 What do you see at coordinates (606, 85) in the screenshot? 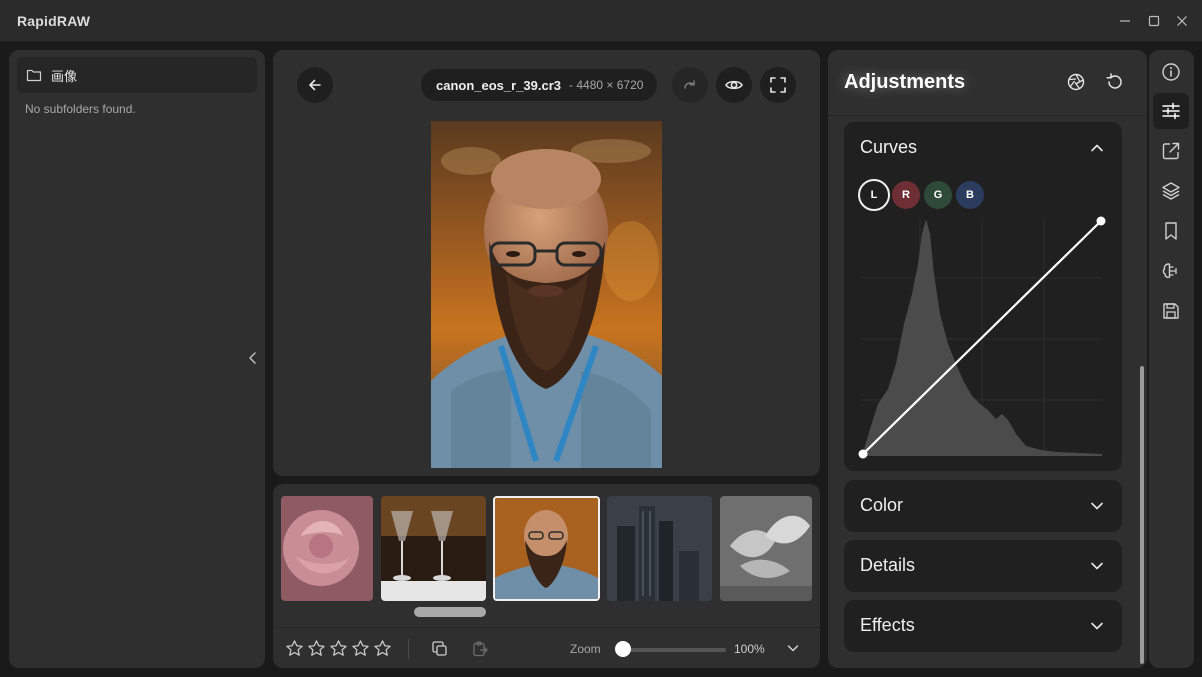
I see `image-dimensions: - 4480 × 6720` at bounding box center [606, 85].